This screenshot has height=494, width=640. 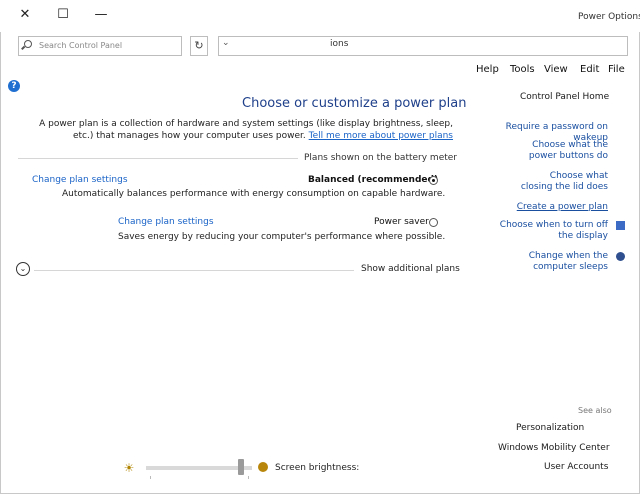 I want to click on close-button: ✕, so click(x=25, y=15).